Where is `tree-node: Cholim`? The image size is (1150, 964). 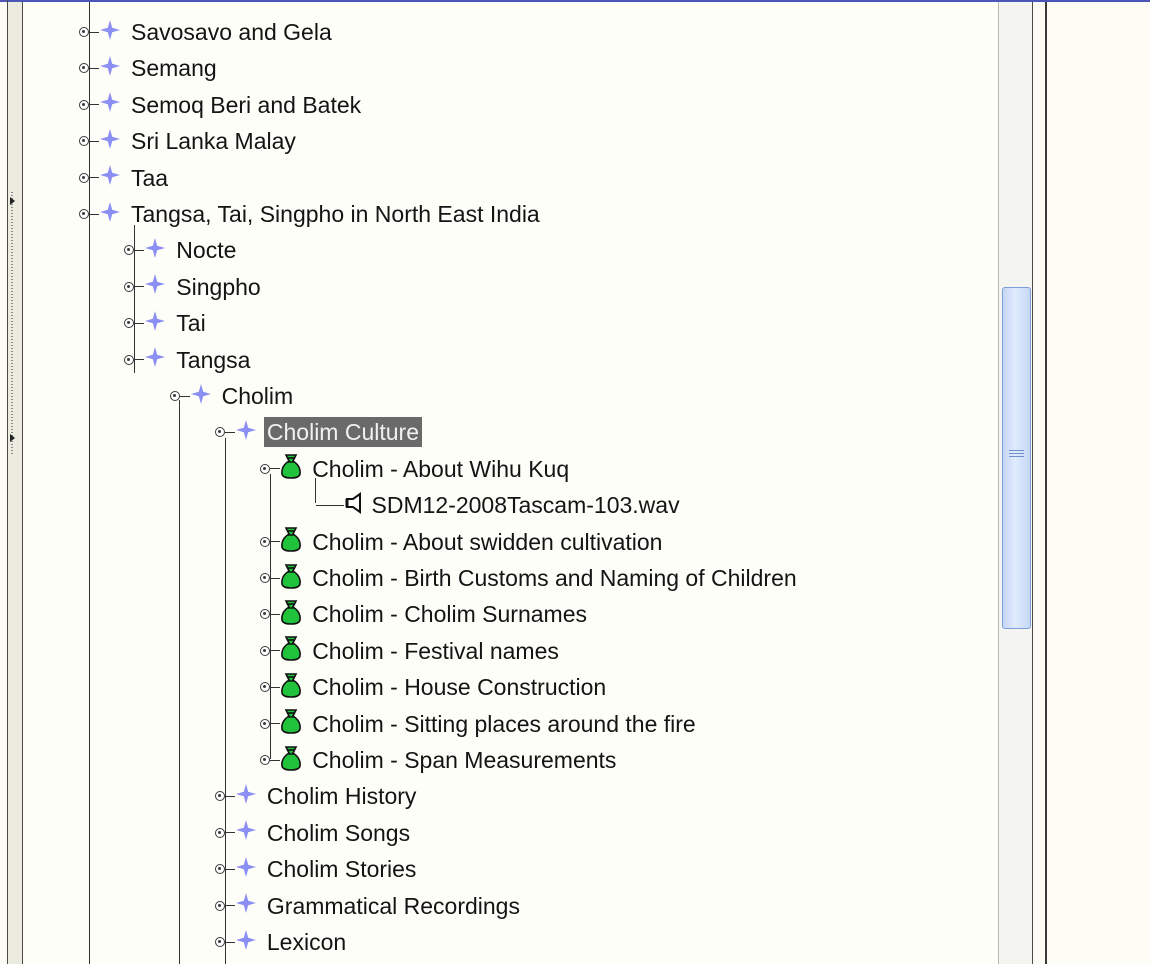 tree-node: Cholim is located at coordinates (233, 396).